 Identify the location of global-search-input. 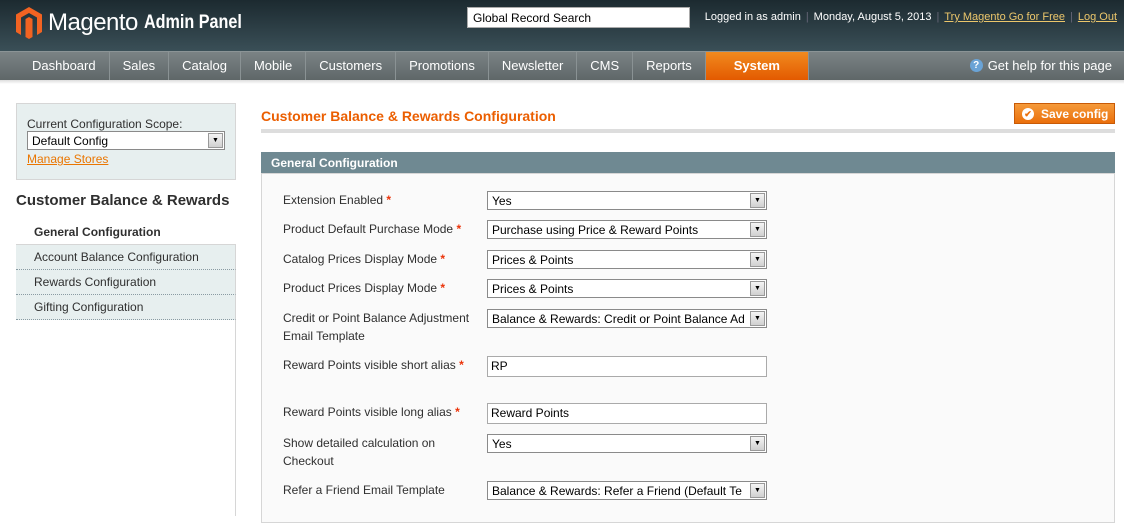
(578, 17).